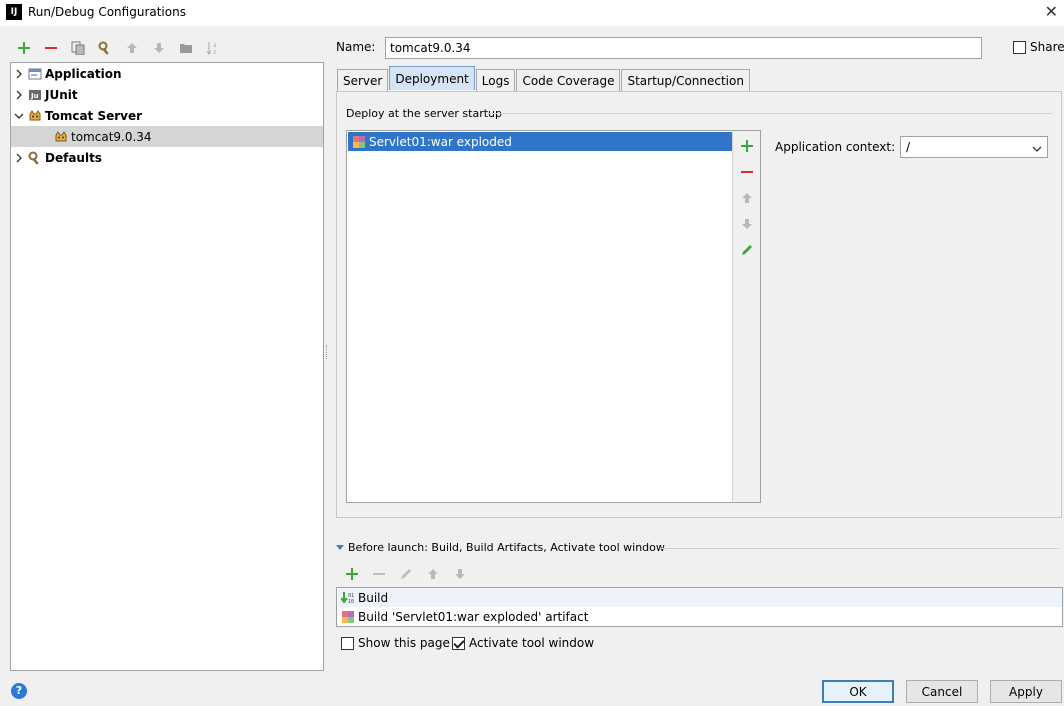  I want to click on name-input: tomcat9.0.34, so click(683, 48).